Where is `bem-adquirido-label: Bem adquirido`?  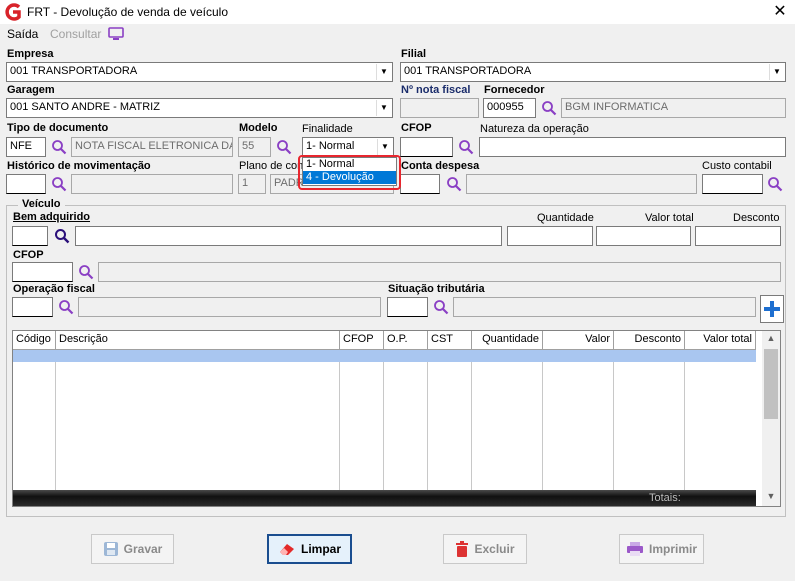 bem-adquirido-label: Bem adquirido is located at coordinates (52, 217).